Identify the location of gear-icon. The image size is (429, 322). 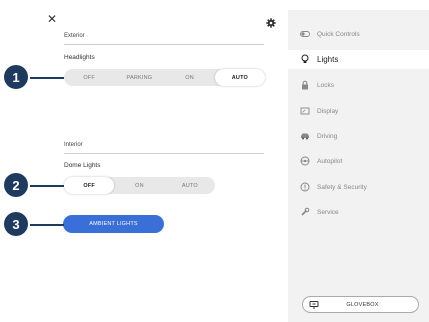
(271, 23).